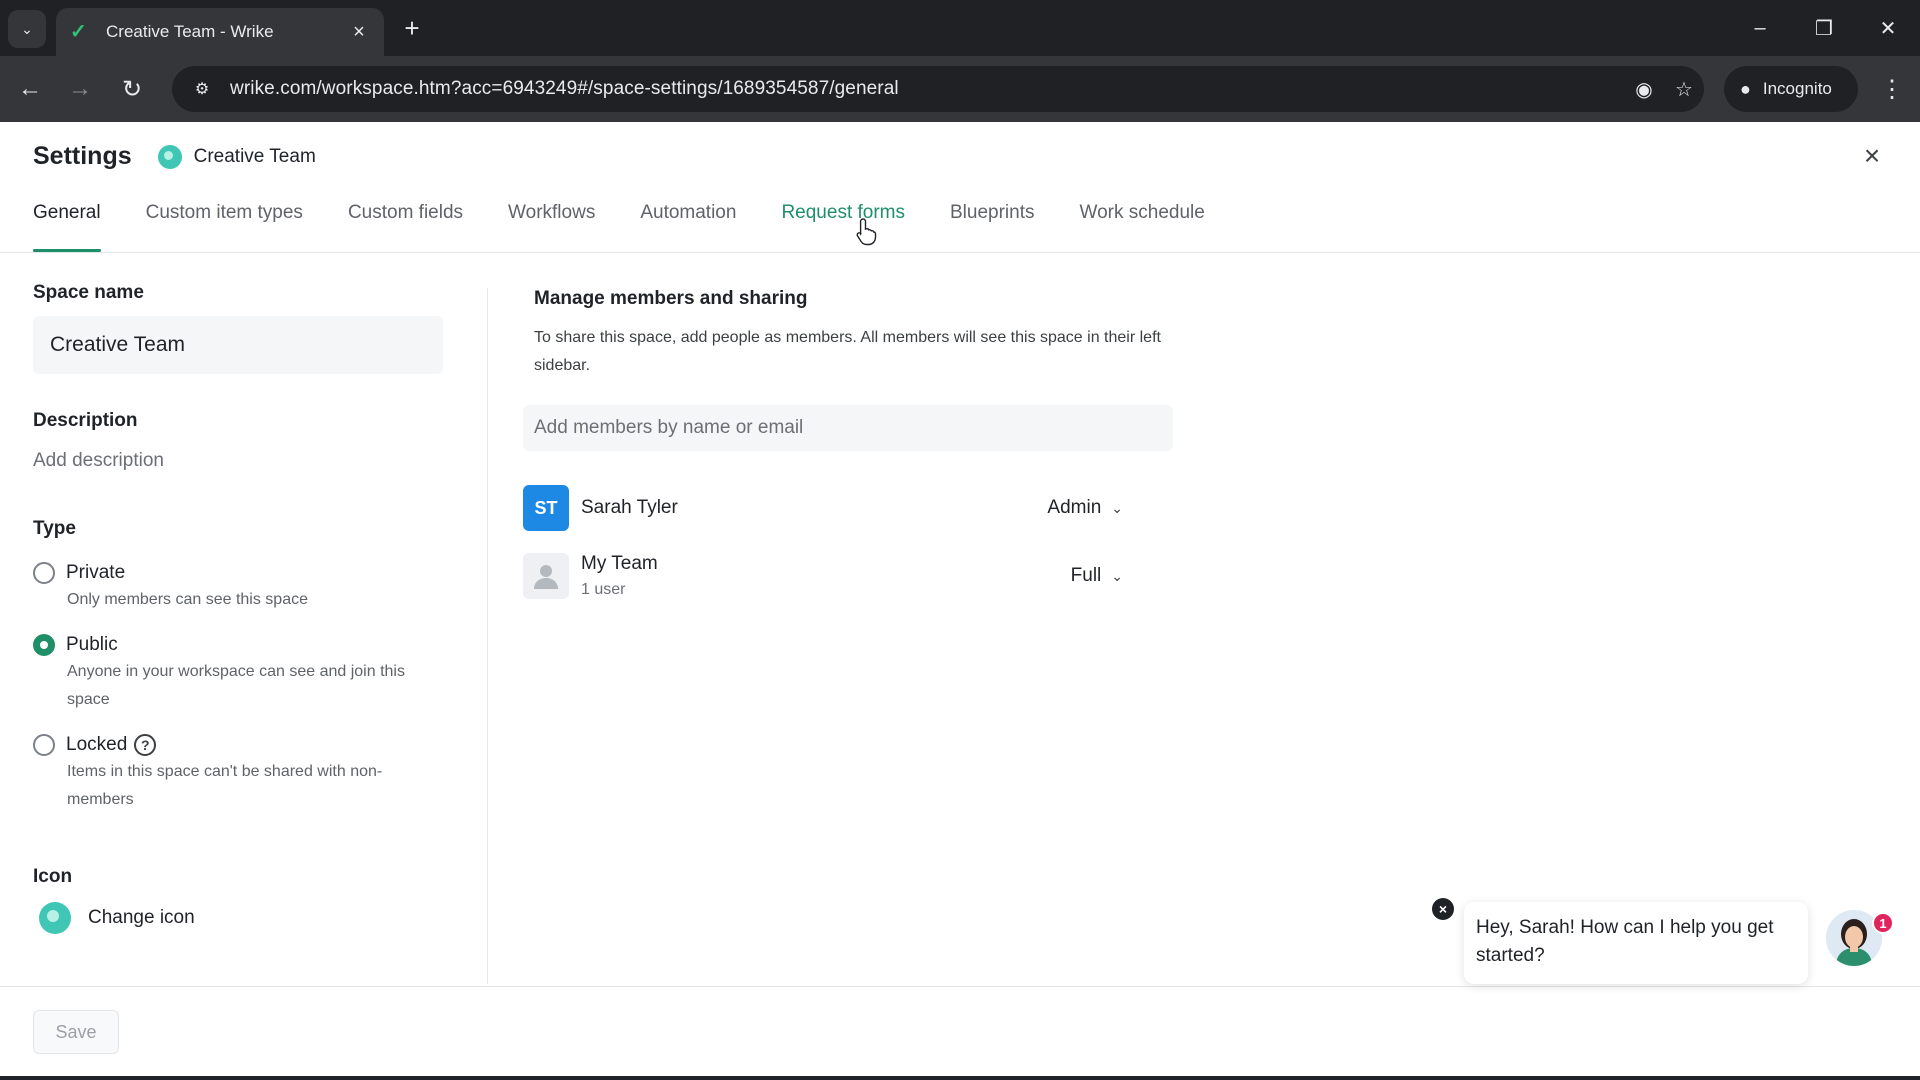 The width and height of the screenshot is (1920, 1080). I want to click on site-settings-icon: ⚙, so click(202, 89).